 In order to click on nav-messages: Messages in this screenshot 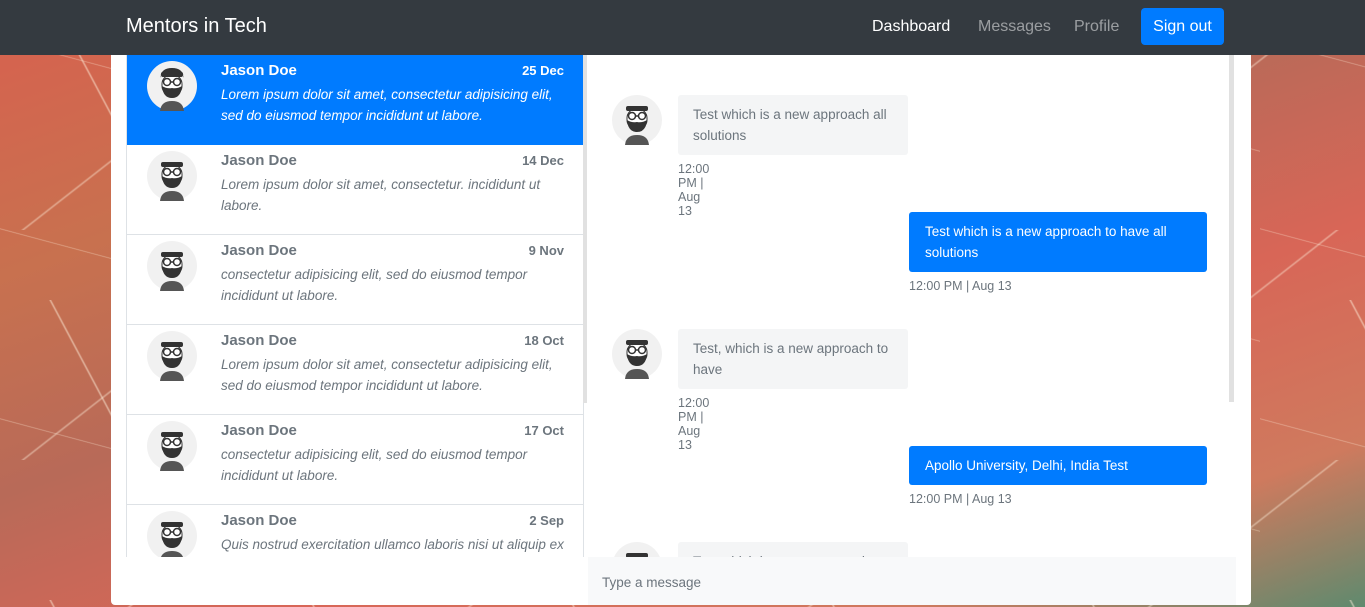, I will do `click(1014, 27)`.